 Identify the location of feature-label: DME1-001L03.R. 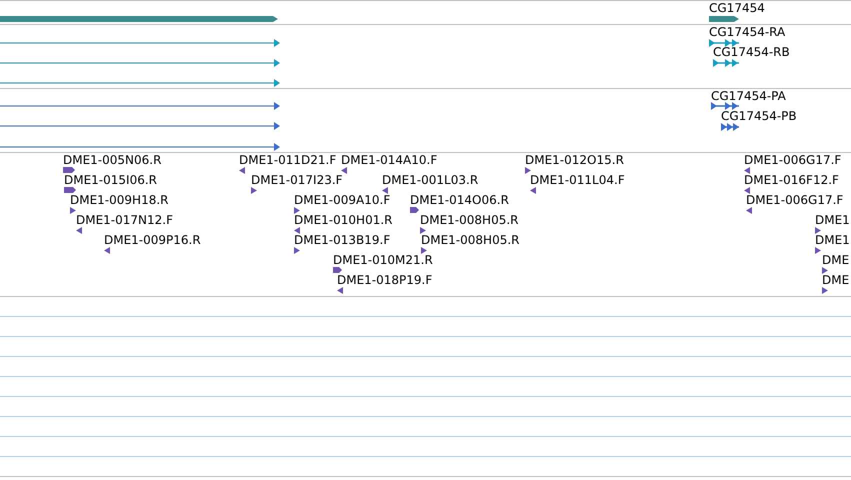
(430, 180).